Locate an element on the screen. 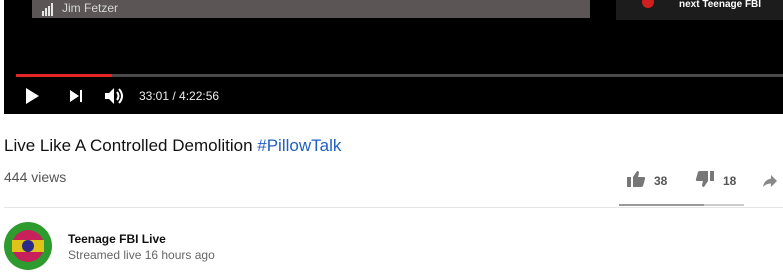  like-button: 38 is located at coordinates (647, 181).